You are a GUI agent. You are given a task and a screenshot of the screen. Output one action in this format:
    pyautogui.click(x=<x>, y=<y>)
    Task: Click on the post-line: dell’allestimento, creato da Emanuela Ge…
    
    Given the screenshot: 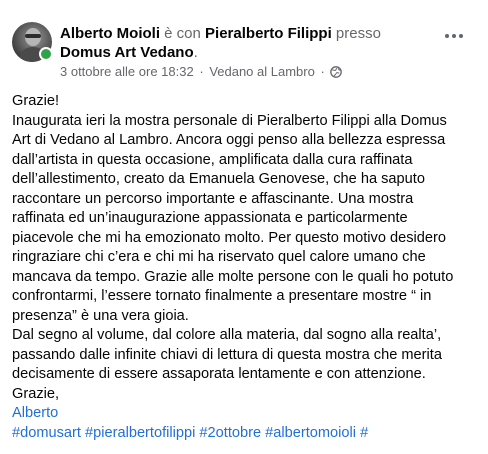 What is the action you would take?
    pyautogui.click(x=218, y=179)
    